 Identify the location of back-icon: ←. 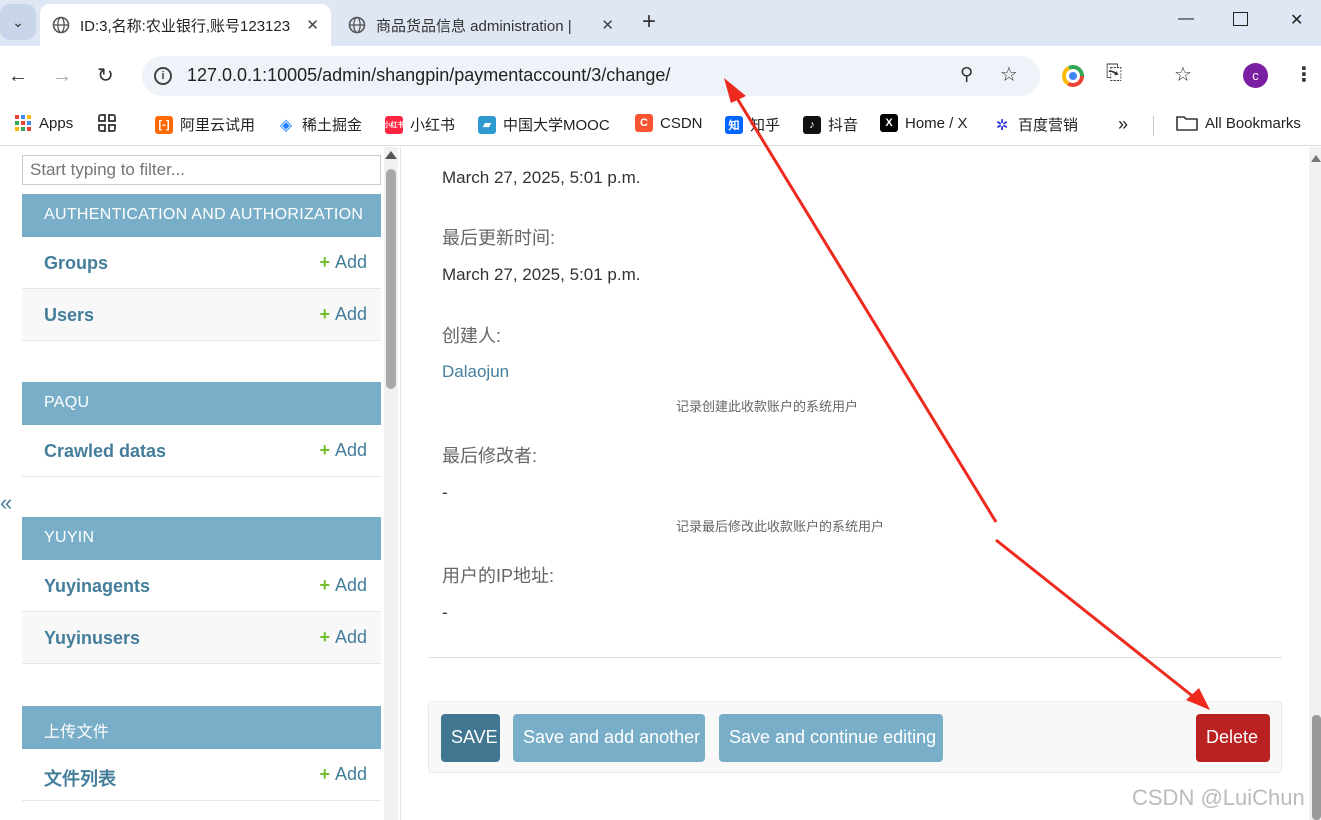
(18, 76).